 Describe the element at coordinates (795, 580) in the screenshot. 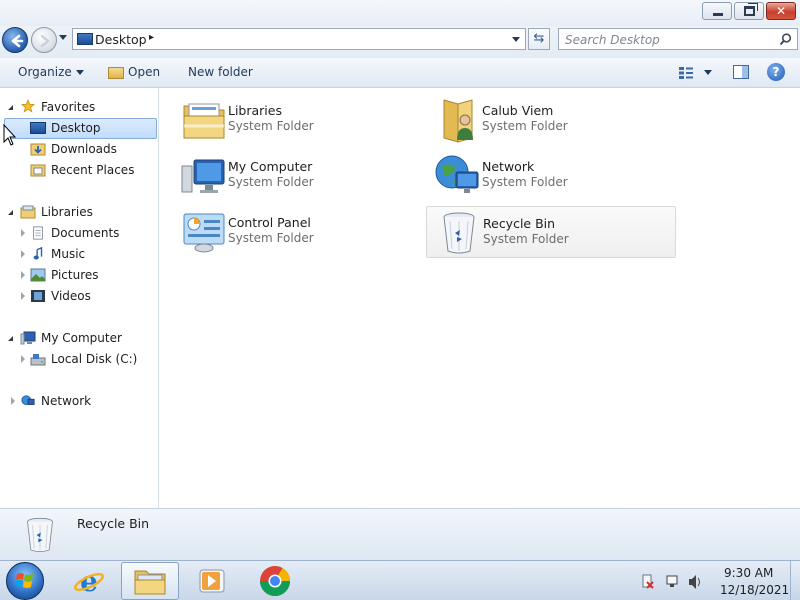

I see `show-desktop-button` at that location.